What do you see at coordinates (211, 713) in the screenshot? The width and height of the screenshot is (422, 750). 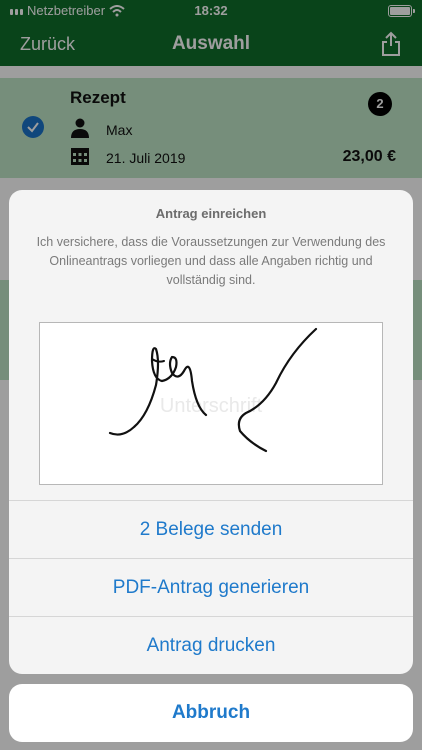 I see `cancel-button: Abbruch` at bounding box center [211, 713].